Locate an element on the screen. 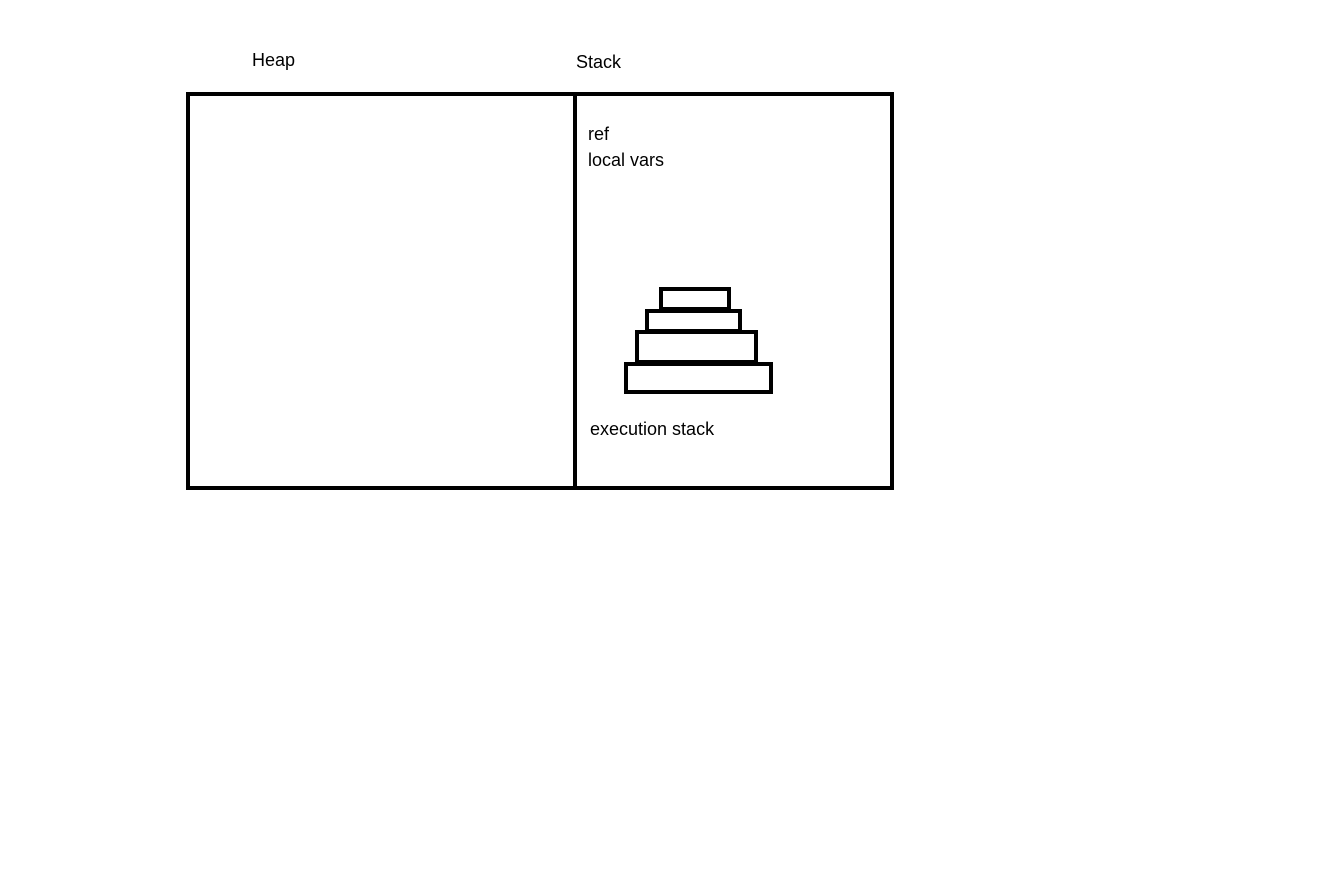 The height and width of the screenshot is (896, 1340). heap-title: Heap is located at coordinates (274, 60).